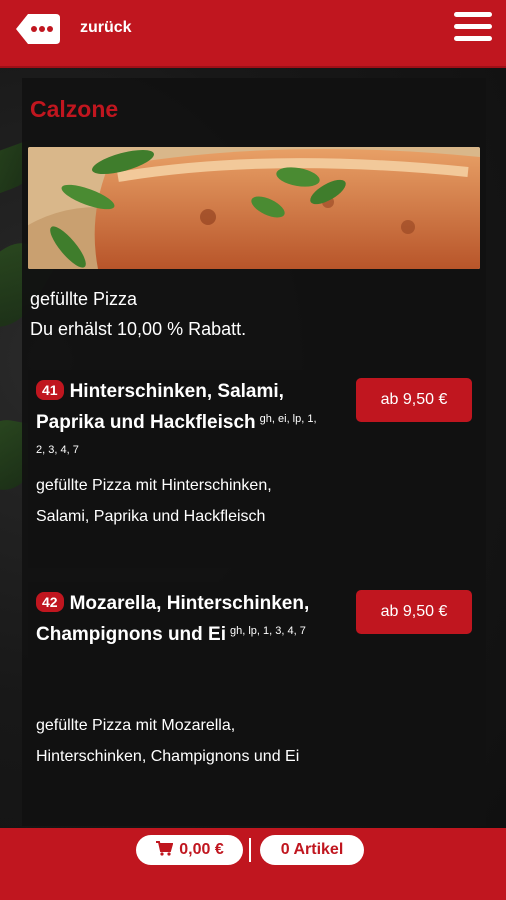 The height and width of the screenshot is (900, 506). What do you see at coordinates (312, 850) in the screenshot?
I see `cart-count-button: 0 Artikel` at bounding box center [312, 850].